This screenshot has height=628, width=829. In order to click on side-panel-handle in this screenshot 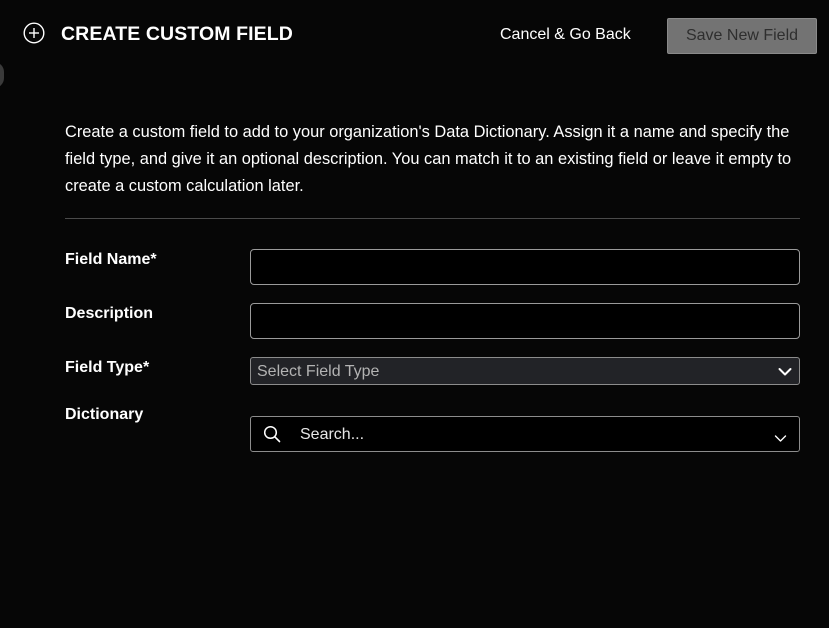, I will do `click(2, 75)`.